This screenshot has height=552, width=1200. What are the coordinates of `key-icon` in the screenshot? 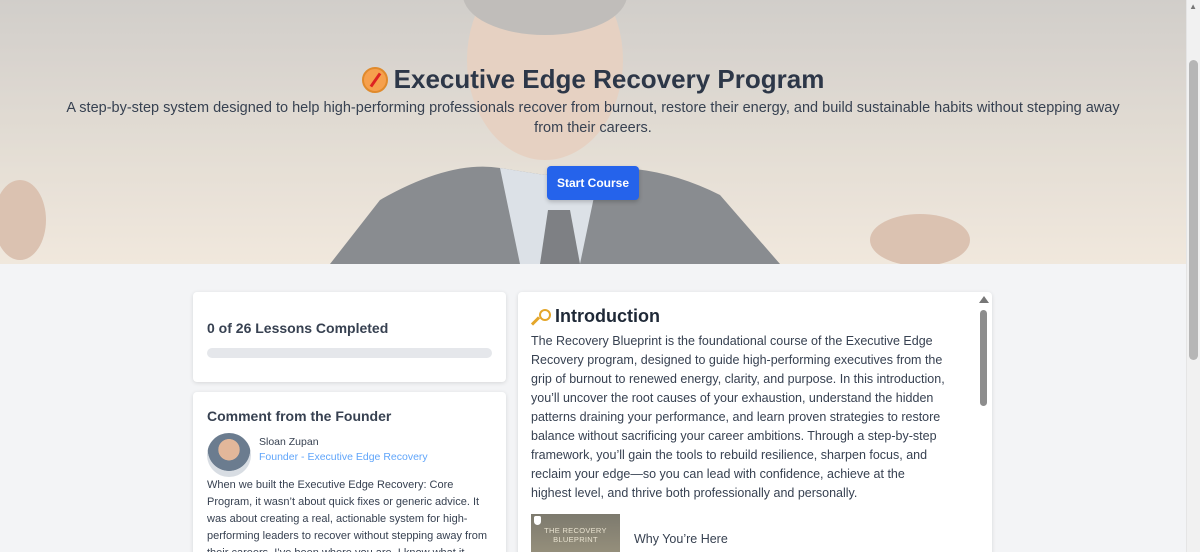 It's located at (541, 317).